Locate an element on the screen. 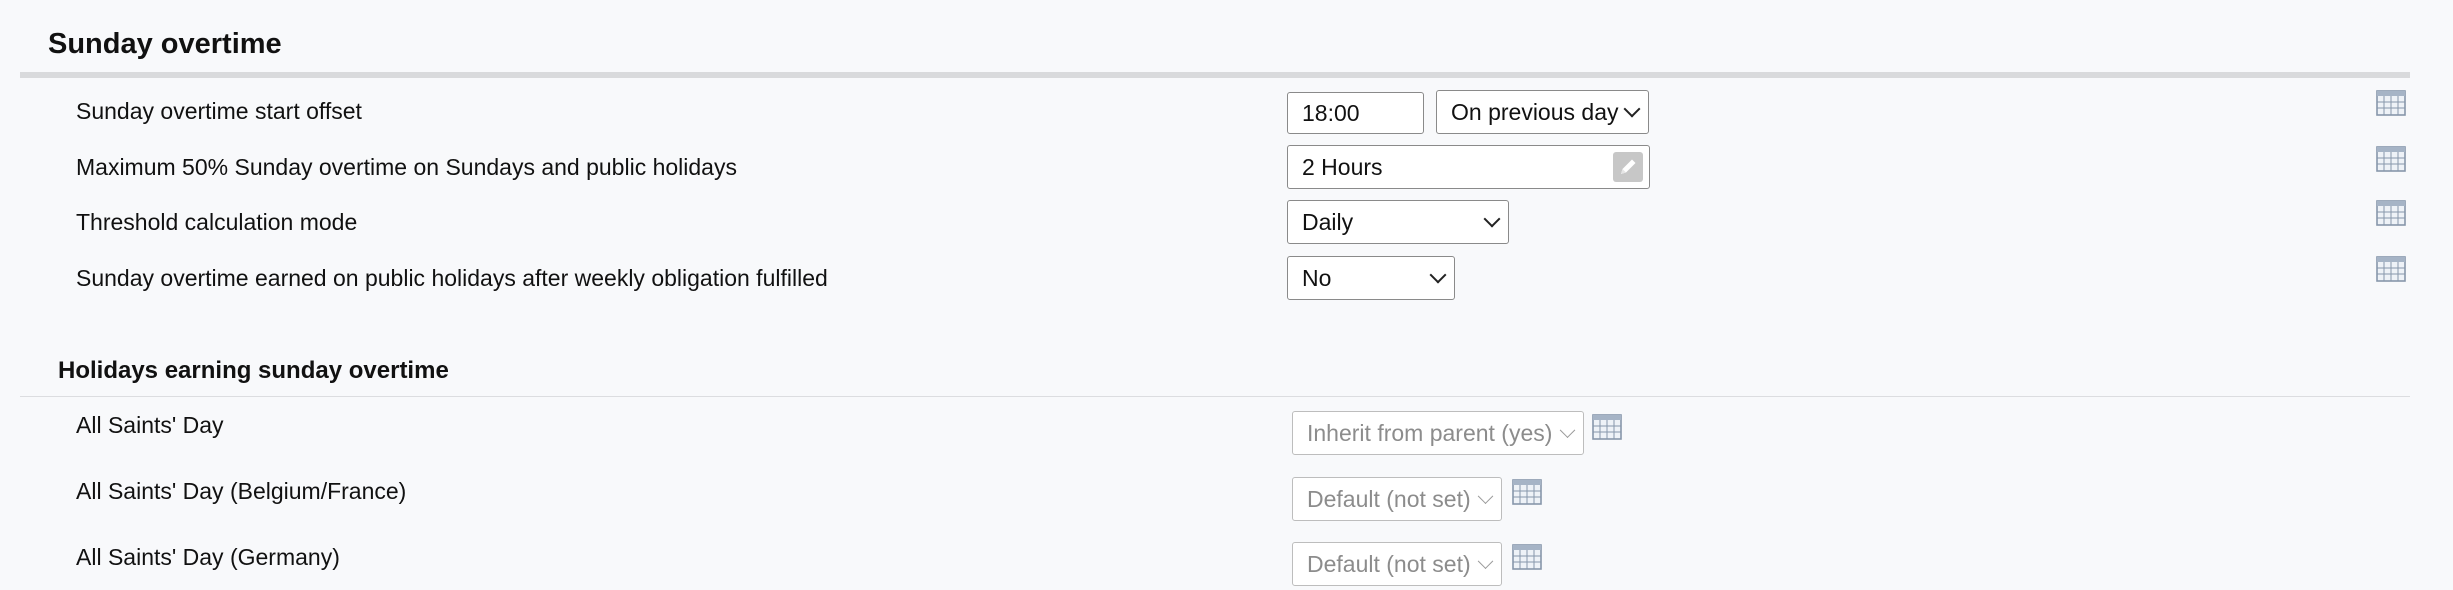 Image resolution: width=2453 pixels, height=590 pixels. start-offset-day-value: On previous day is located at coordinates (1535, 111).